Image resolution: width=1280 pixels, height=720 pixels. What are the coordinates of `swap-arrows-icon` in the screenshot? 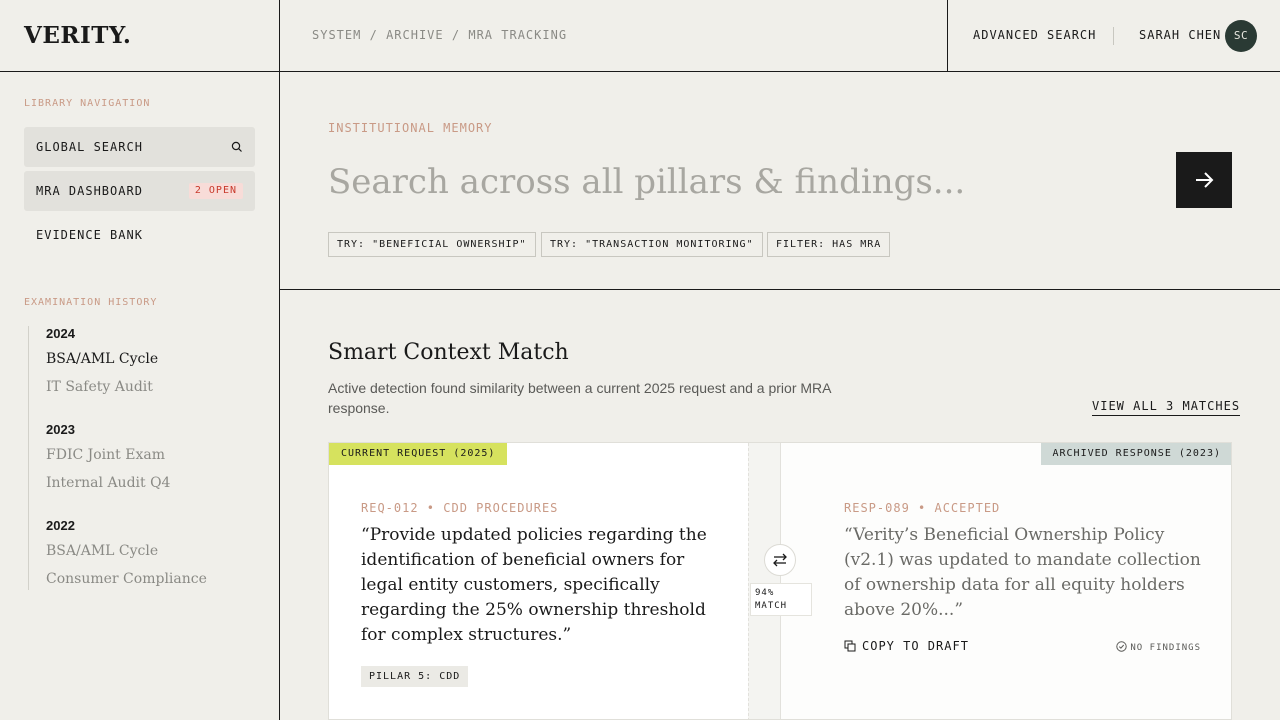 It's located at (780, 560).